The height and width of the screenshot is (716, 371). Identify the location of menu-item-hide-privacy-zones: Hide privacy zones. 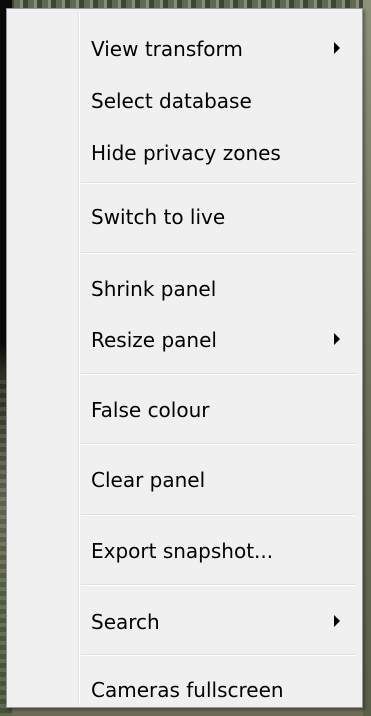
(184, 153).